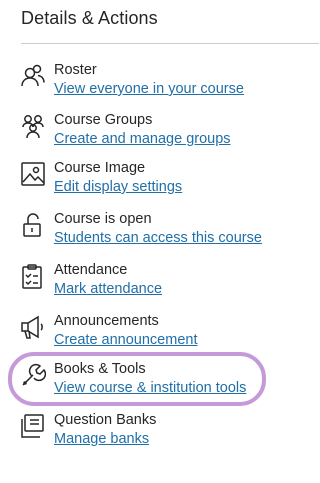 This screenshot has height=483, width=320. Describe the element at coordinates (33, 276) in the screenshot. I see `clipboard-icon` at that location.